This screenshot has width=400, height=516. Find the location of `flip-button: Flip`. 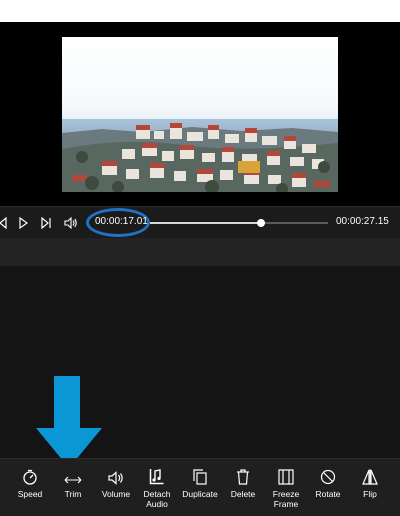

flip-button: Flip is located at coordinates (370, 487).